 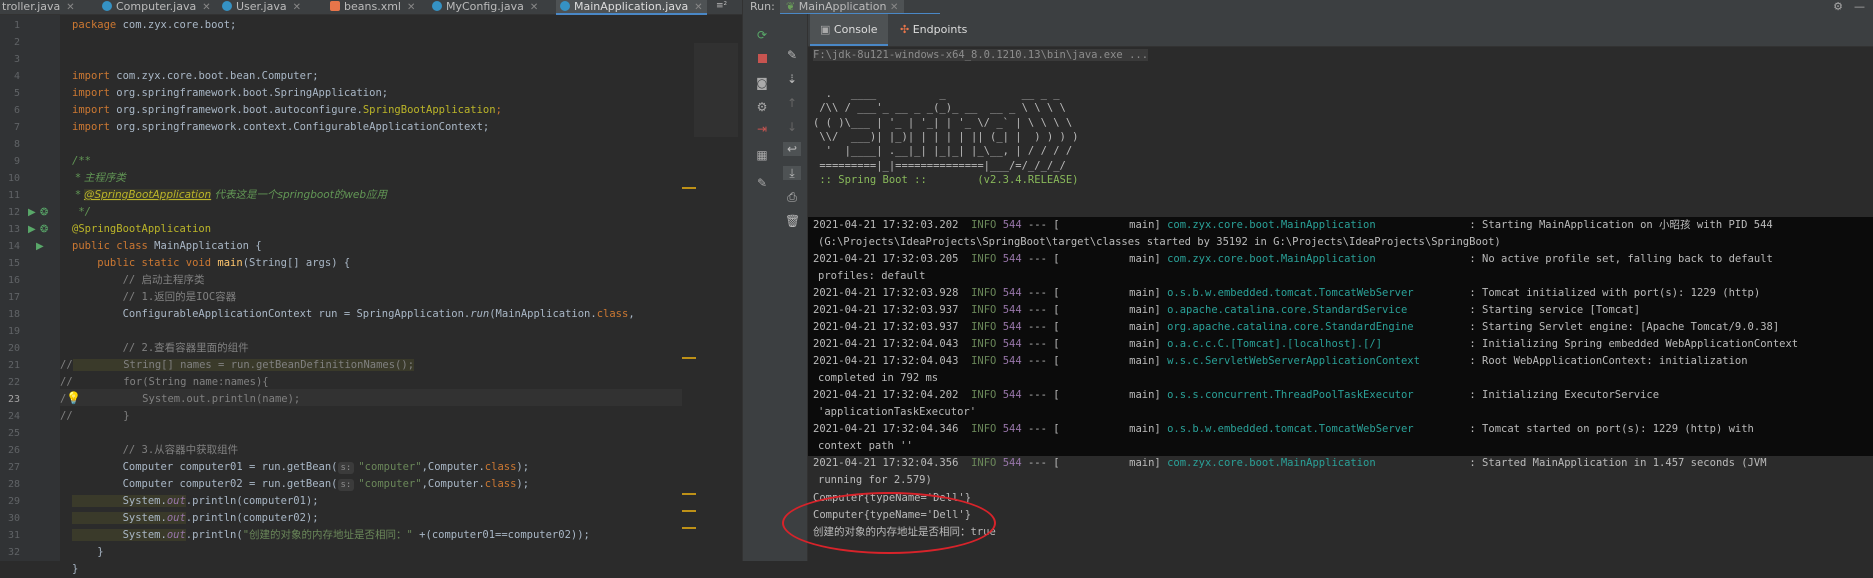 I want to click on pin-icon: ✎, so click(x=762, y=183).